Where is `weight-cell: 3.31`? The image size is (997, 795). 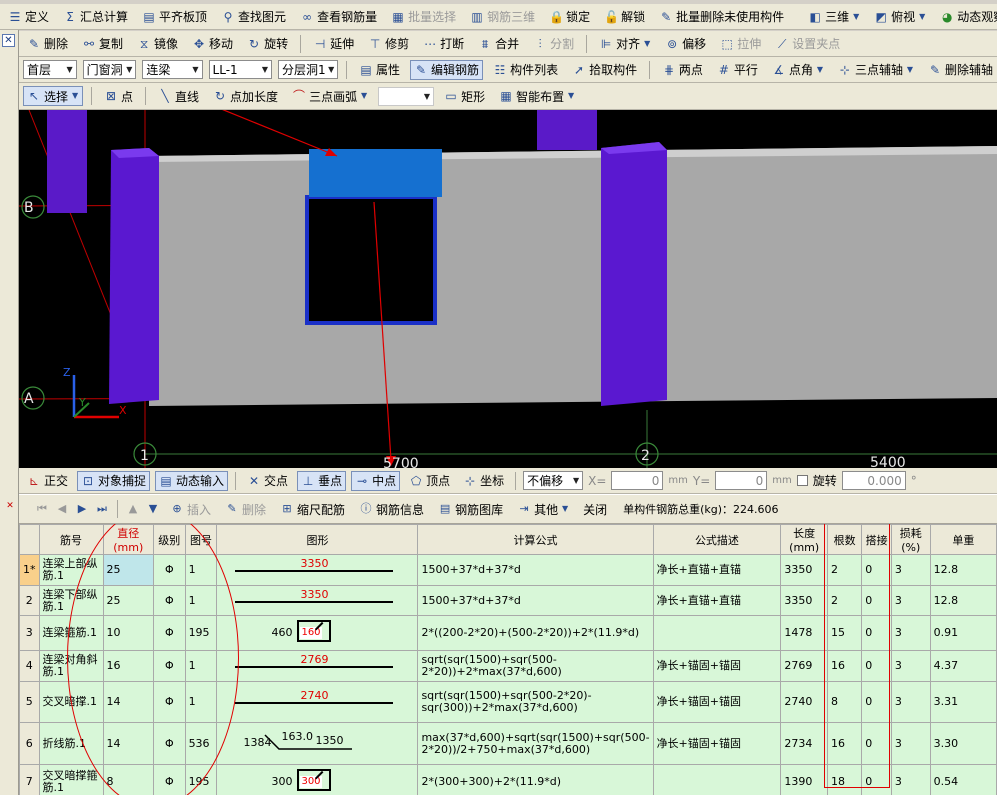 weight-cell: 3.31 is located at coordinates (963, 702).